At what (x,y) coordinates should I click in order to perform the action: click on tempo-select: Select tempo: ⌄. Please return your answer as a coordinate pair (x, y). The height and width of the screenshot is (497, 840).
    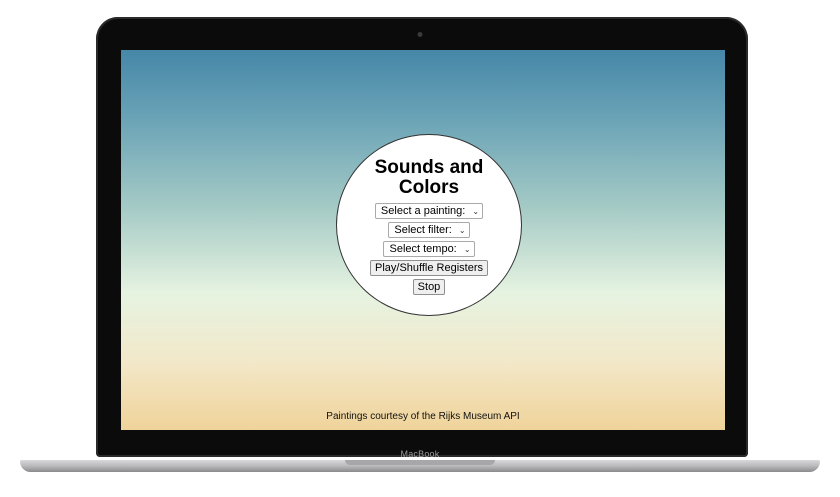
    Looking at the image, I should click on (429, 248).